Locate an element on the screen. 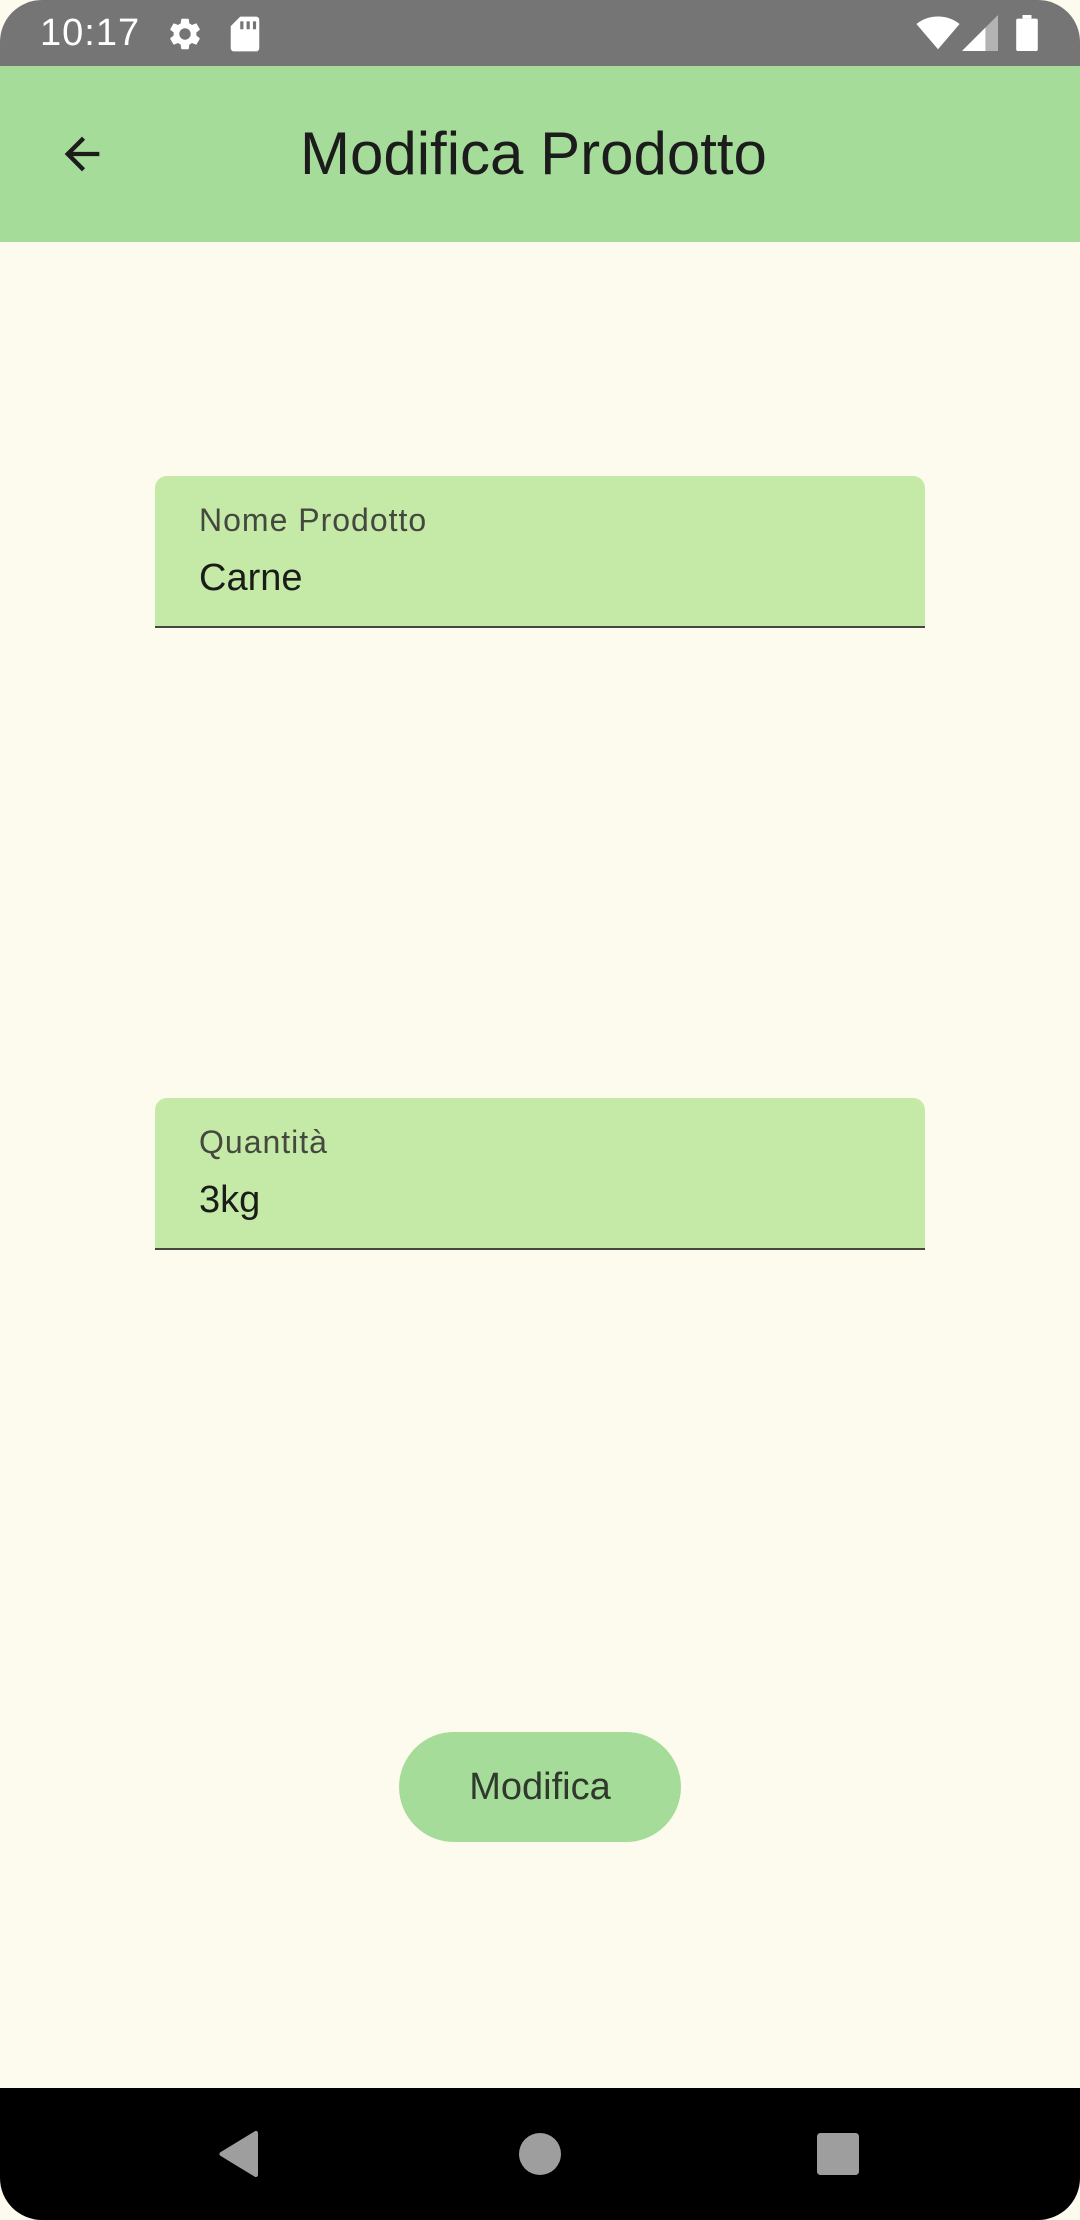 Image resolution: width=1080 pixels, height=2220 pixels. nav-recents-button is located at coordinates (838, 2154).